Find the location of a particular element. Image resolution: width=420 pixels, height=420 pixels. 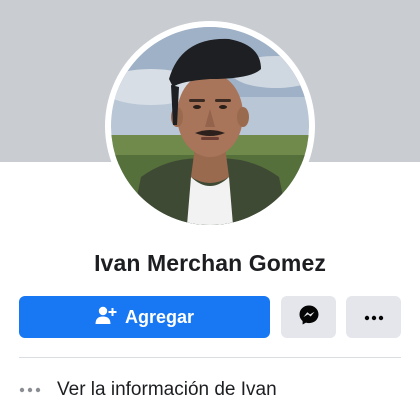

profile-name: Ivan Merchan Gomez is located at coordinates (210, 263).